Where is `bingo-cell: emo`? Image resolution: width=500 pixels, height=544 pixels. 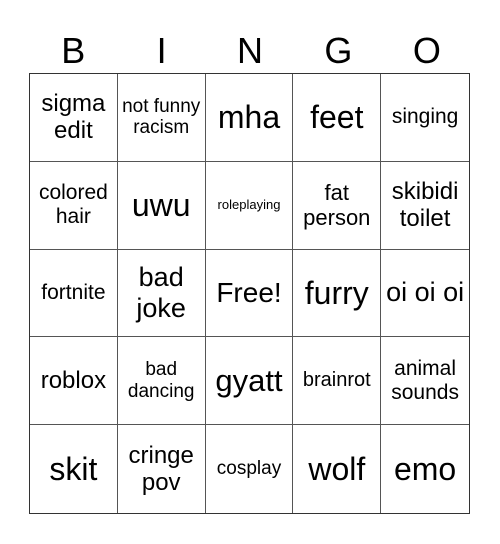 bingo-cell: emo is located at coordinates (425, 469).